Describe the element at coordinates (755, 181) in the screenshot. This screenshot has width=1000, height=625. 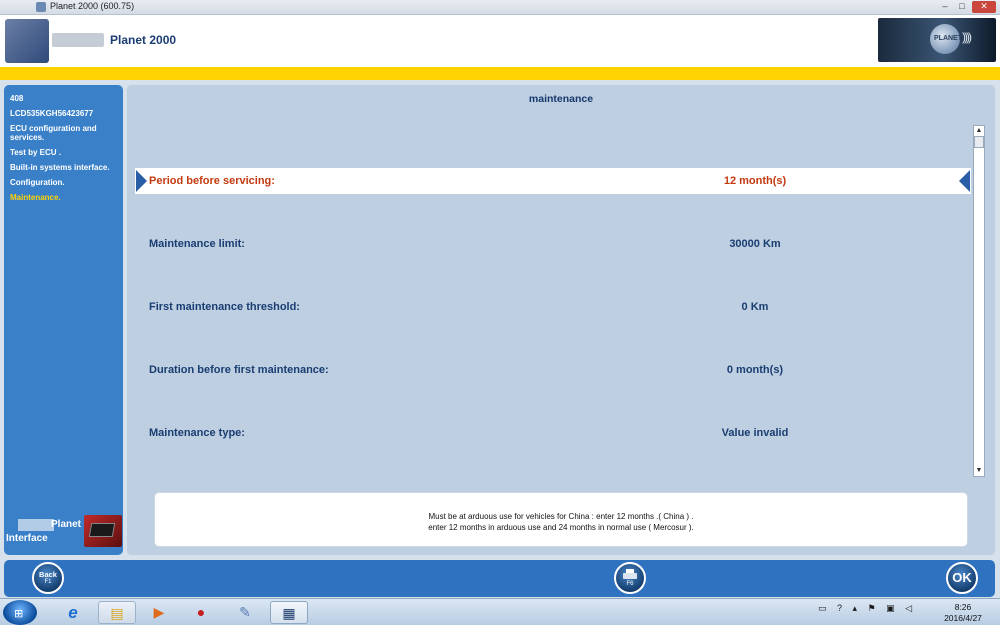
I see `parameter-value: 12 month(s)` at that location.